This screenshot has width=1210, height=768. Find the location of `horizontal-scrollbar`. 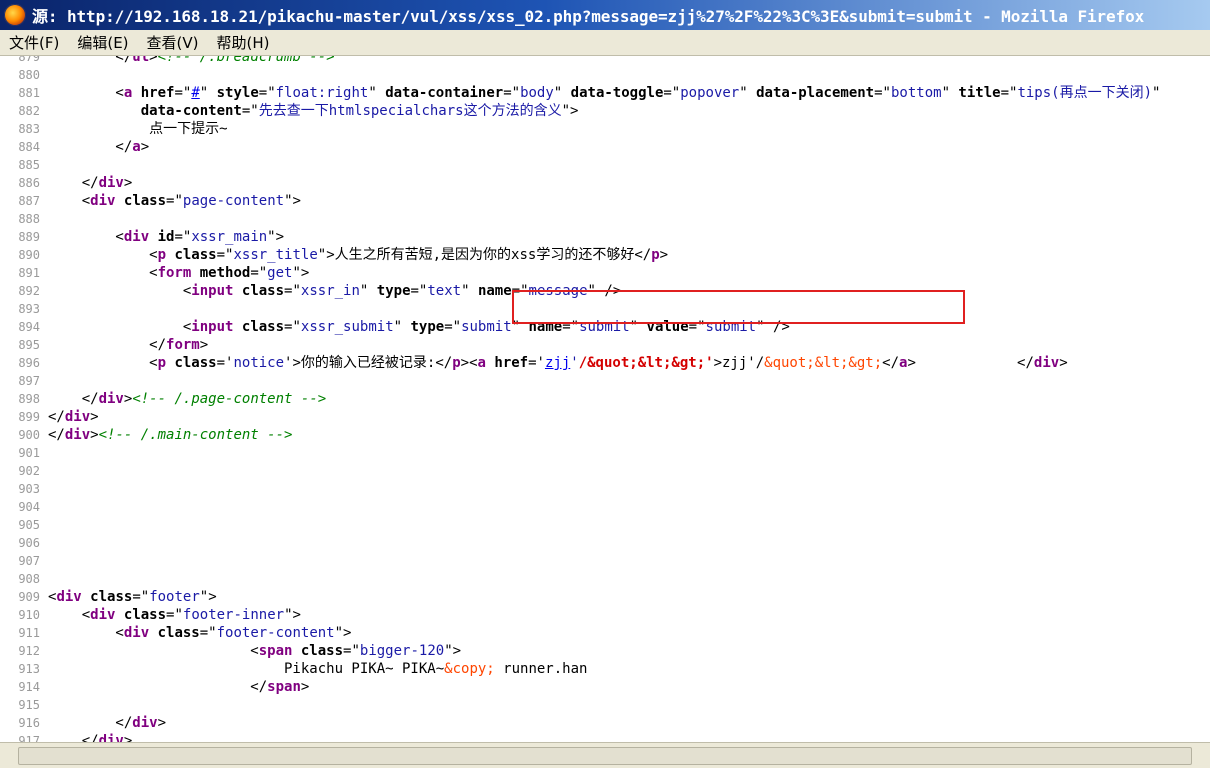

horizontal-scrollbar is located at coordinates (605, 755).